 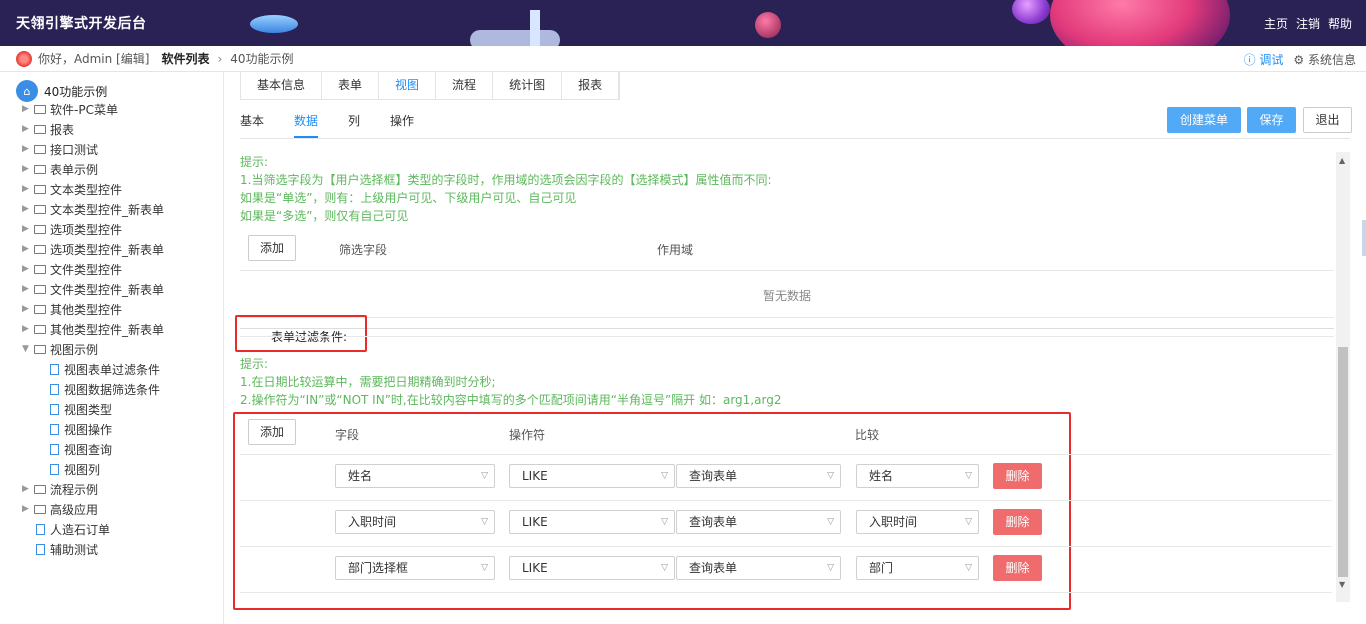 I want to click on subtab-data: 数据, so click(x=306, y=125).